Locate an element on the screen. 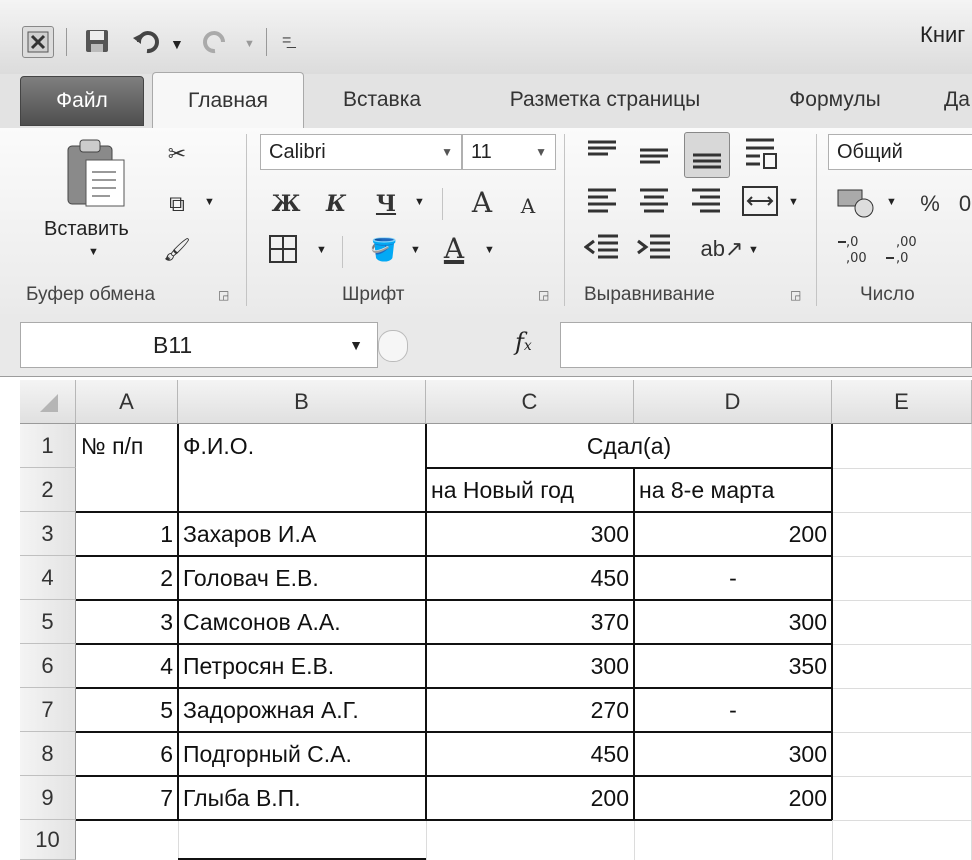 Image resolution: width=972 pixels, height=860 pixels. merge-center-icon is located at coordinates (760, 203).